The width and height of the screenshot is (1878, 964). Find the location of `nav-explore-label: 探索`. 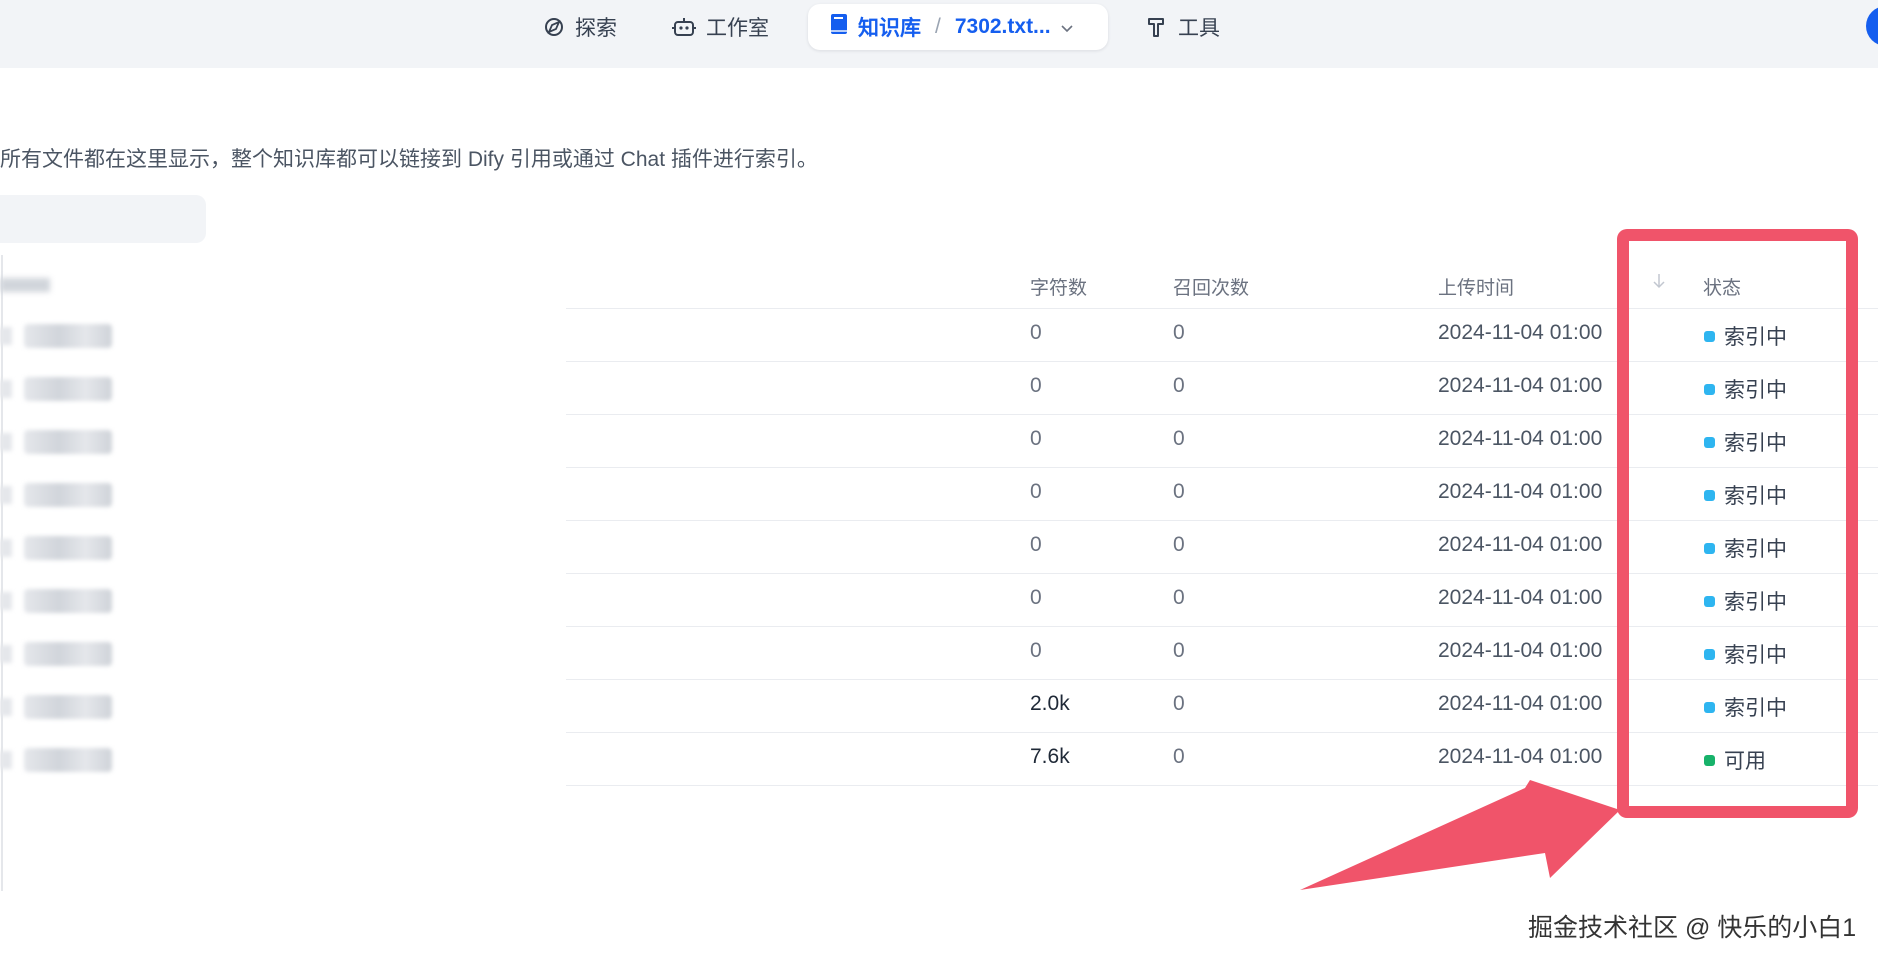

nav-explore-label: 探索 is located at coordinates (596, 28).